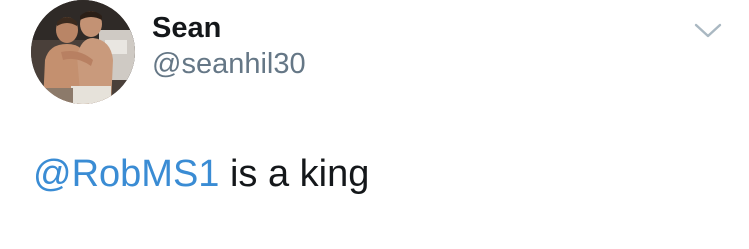 Image resolution: width=749 pixels, height=249 pixels. I want to click on avatar, so click(83, 52).